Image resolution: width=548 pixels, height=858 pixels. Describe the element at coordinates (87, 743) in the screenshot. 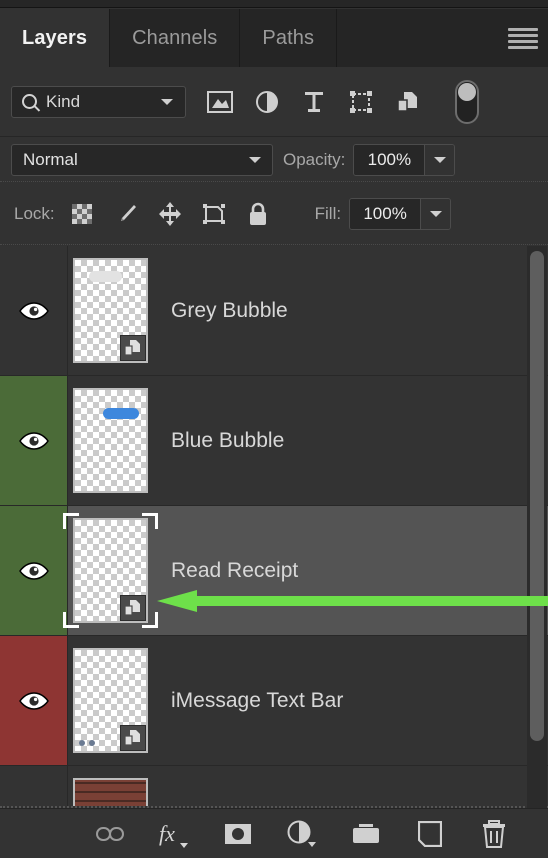

I see `imessage-bar-icons` at that location.